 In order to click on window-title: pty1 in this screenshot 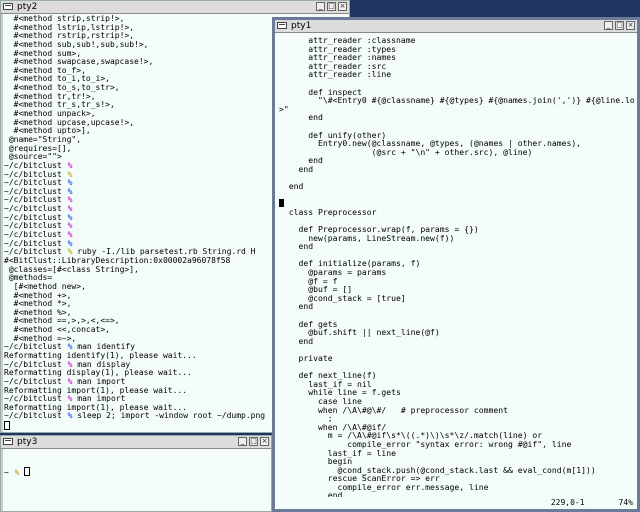, I will do `click(301, 26)`.